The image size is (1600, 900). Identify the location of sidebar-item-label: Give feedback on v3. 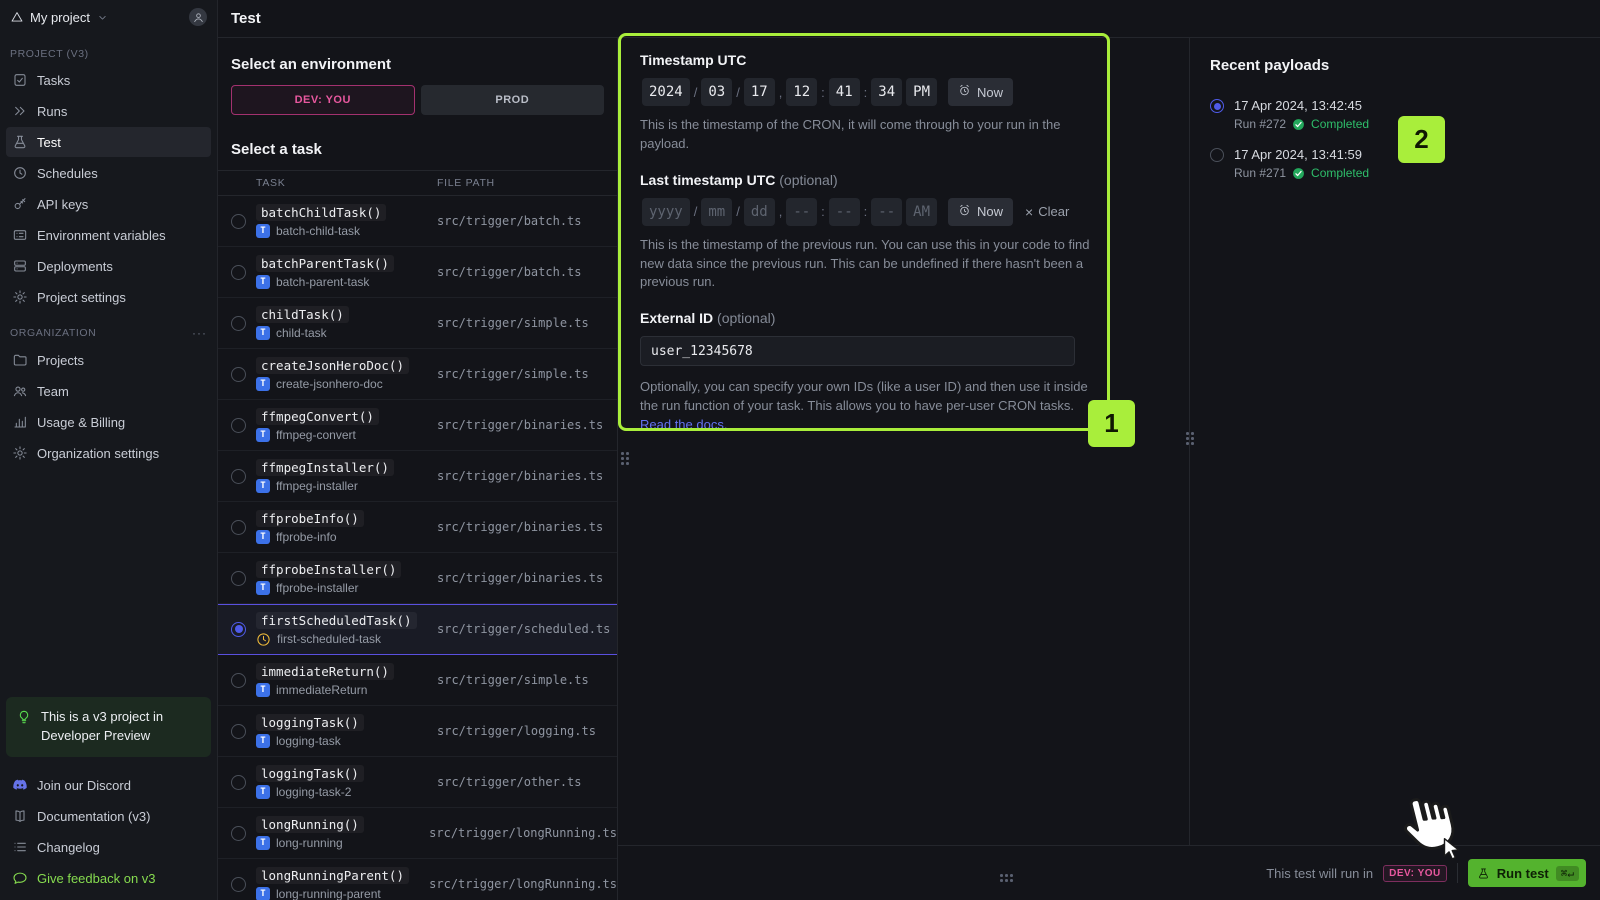
(96, 878).